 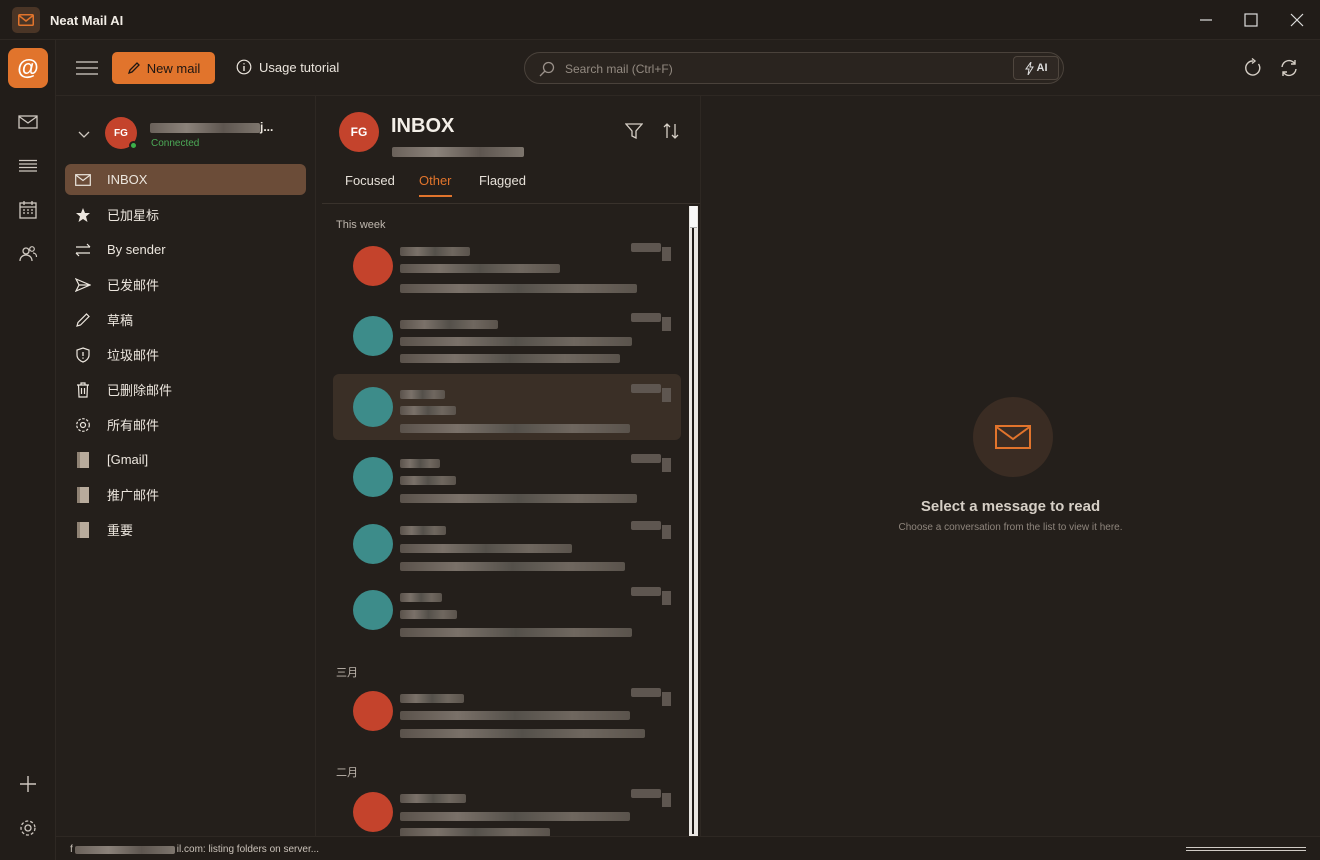 I want to click on scrollbar-thumb, so click(x=693, y=217).